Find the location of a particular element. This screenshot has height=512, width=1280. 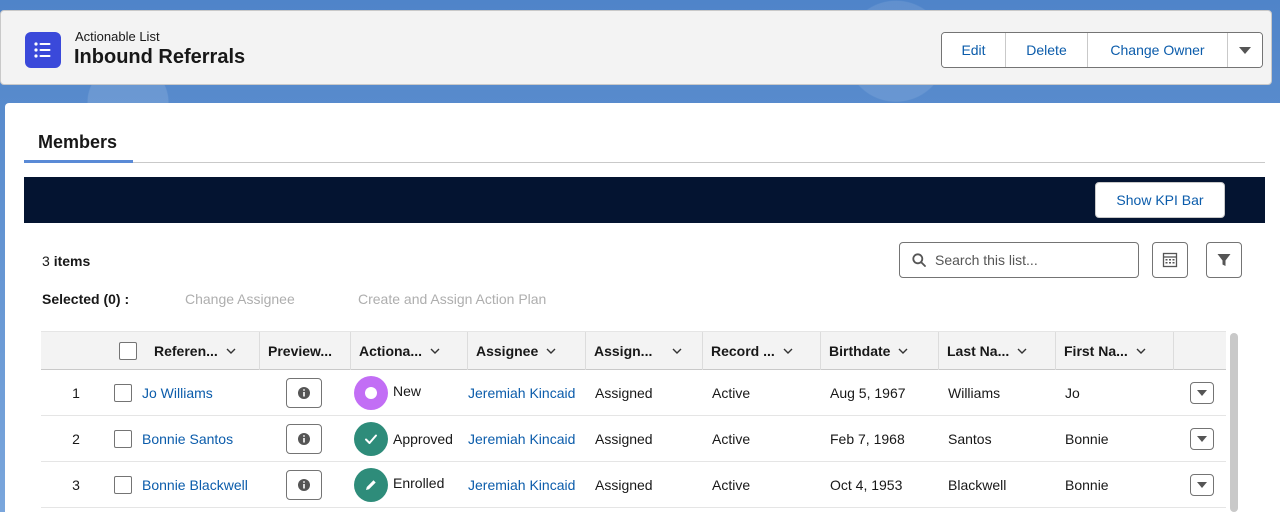

header-actions: Edit Delete Change Owner is located at coordinates (1102, 50).